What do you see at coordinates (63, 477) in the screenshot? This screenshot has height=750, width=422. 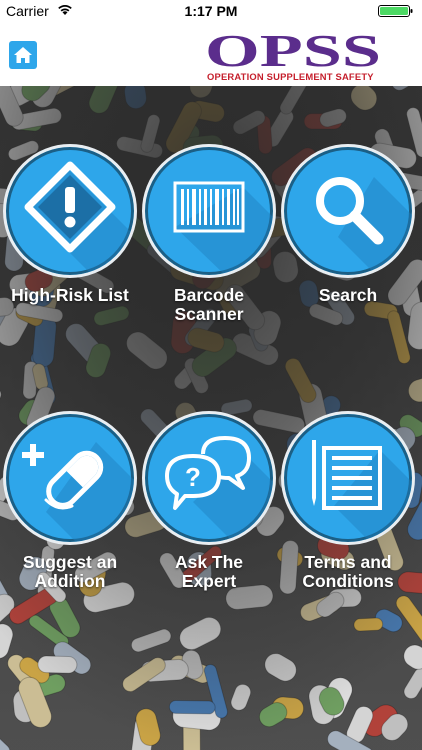 I see `add-pill-icon` at bounding box center [63, 477].